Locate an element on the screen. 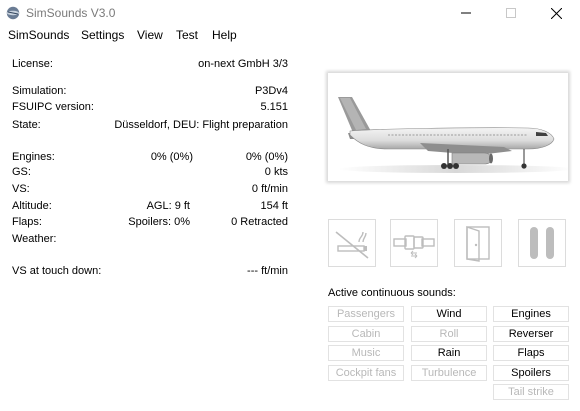  sound-turbulence: Turbulence is located at coordinates (449, 373).